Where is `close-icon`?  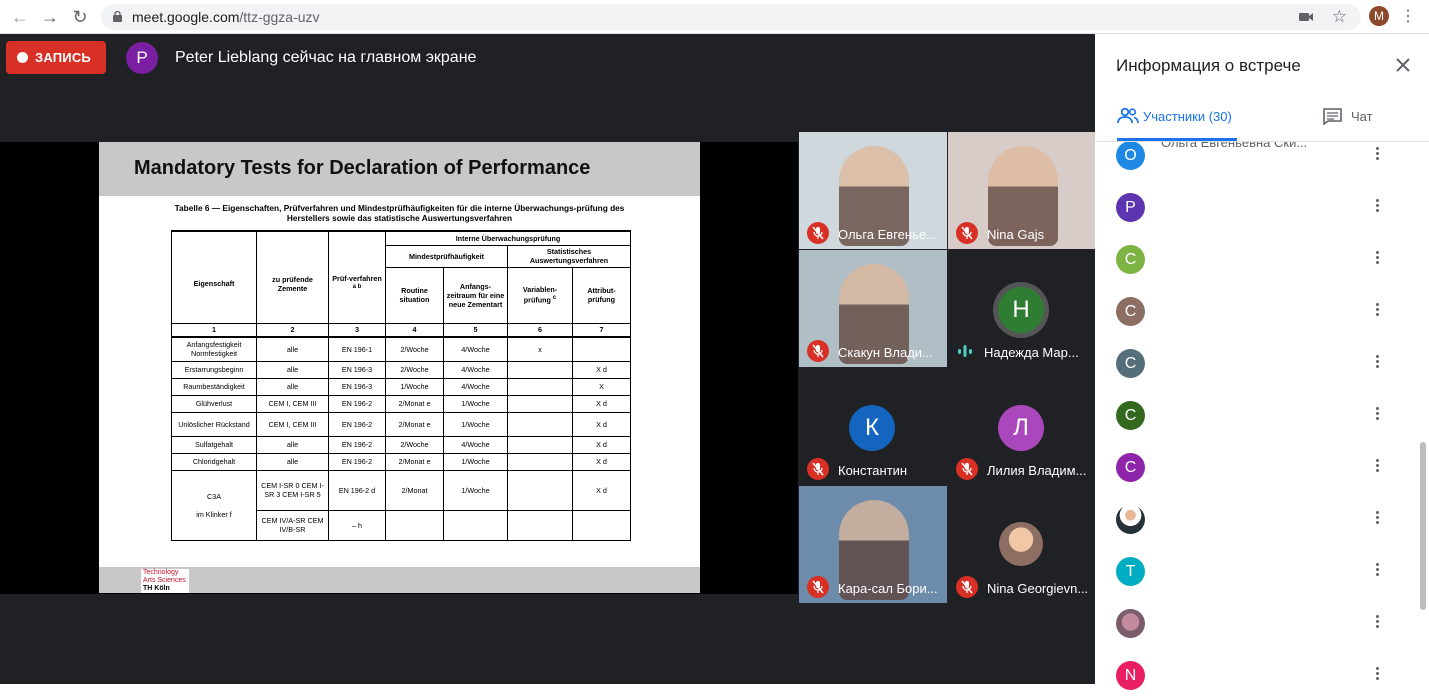 close-icon is located at coordinates (1403, 65).